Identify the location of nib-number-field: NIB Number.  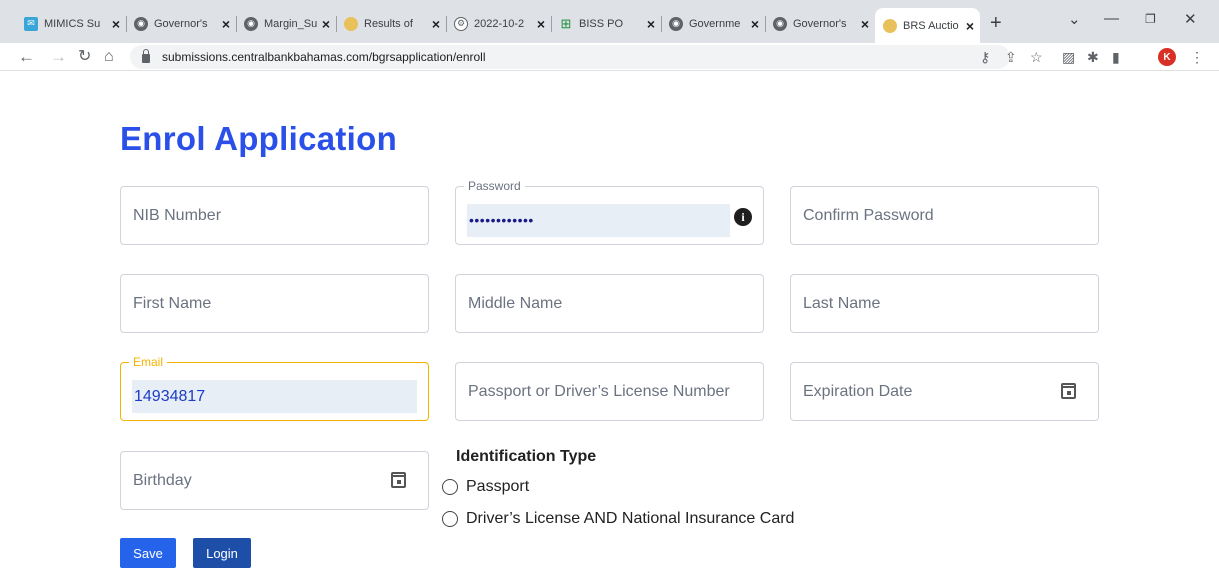
(274, 215).